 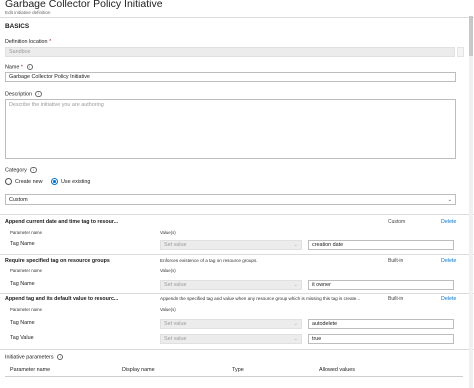 I want to click on description-label: Description i, so click(x=23, y=94).